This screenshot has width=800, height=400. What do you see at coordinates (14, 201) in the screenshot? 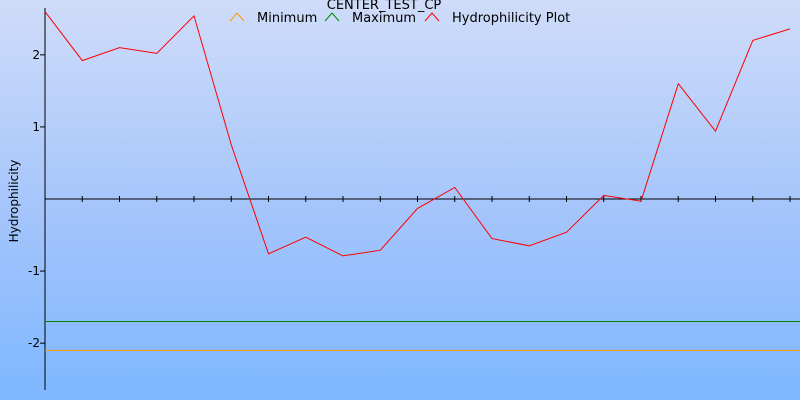
I see `y-axis-label: Hydrophilicity` at bounding box center [14, 201].